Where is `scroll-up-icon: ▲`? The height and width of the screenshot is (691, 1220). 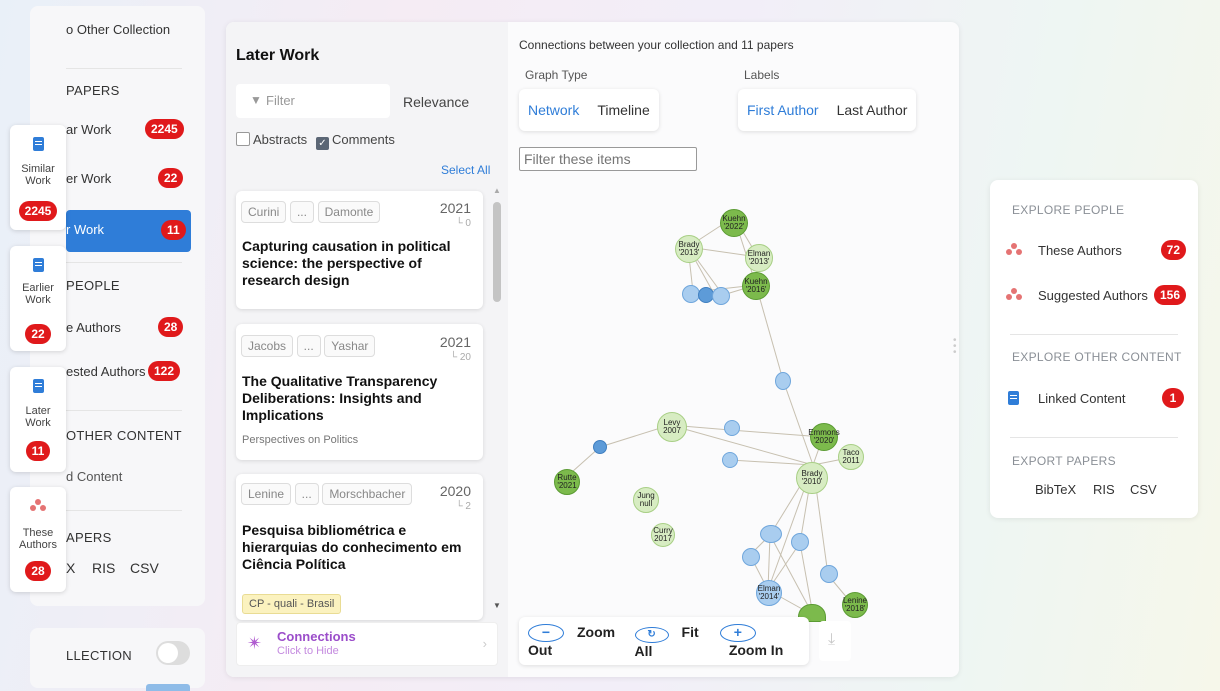
scroll-up-icon: ▲ is located at coordinates (497, 190).